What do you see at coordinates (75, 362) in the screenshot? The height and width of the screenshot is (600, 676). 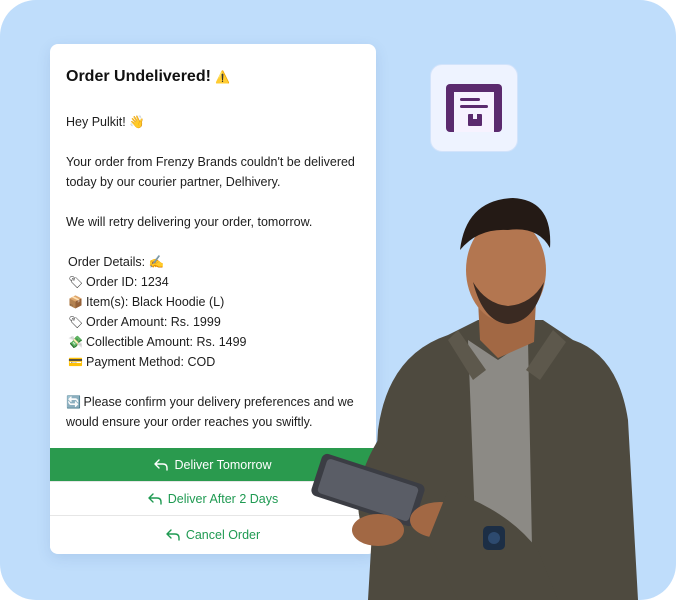 I see `credit-card-icon: 💳` at bounding box center [75, 362].